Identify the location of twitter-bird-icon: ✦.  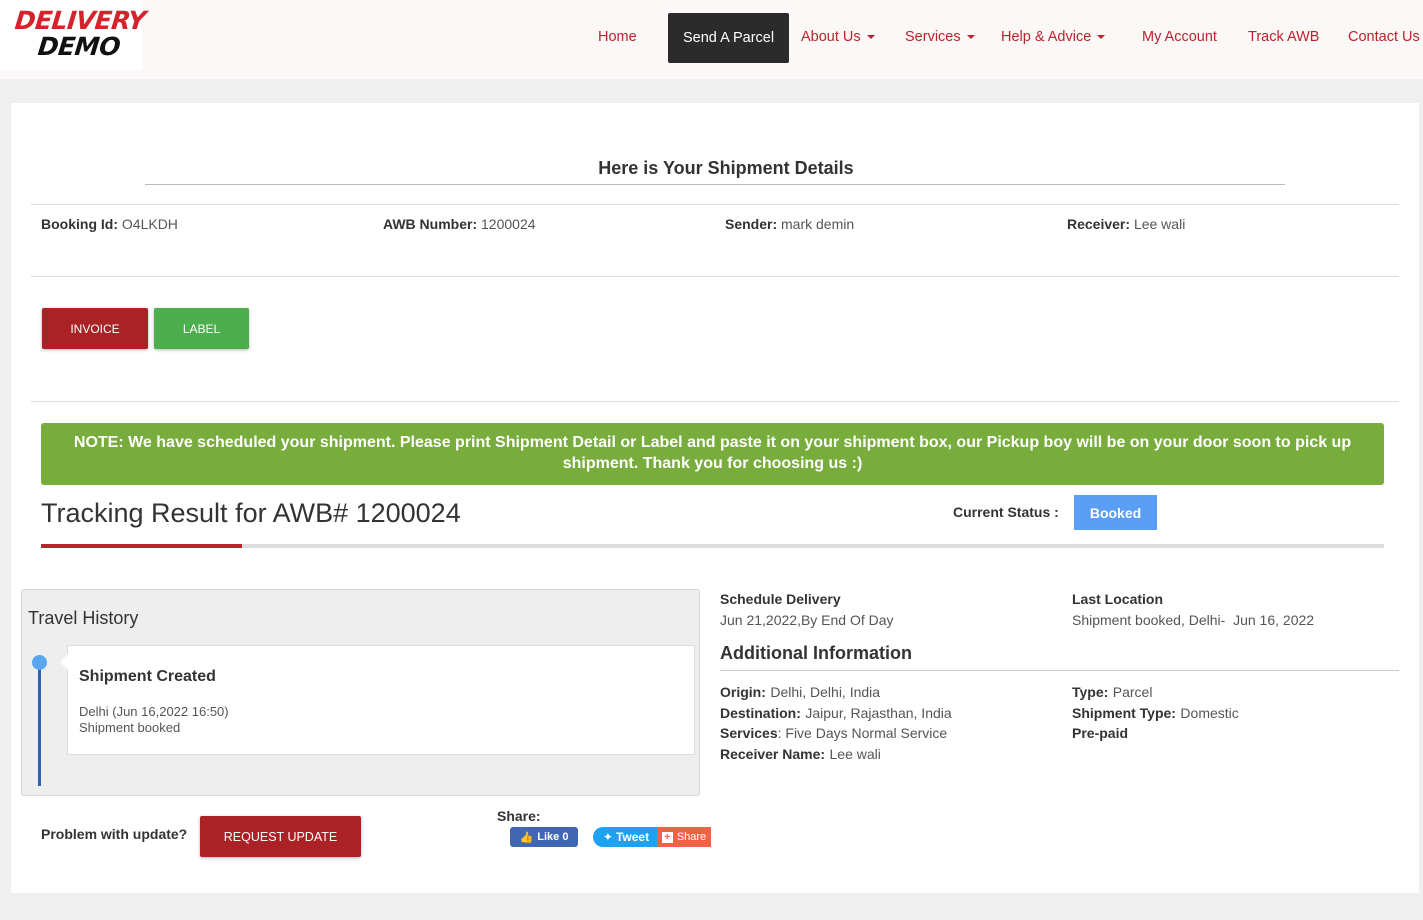
(607, 837).